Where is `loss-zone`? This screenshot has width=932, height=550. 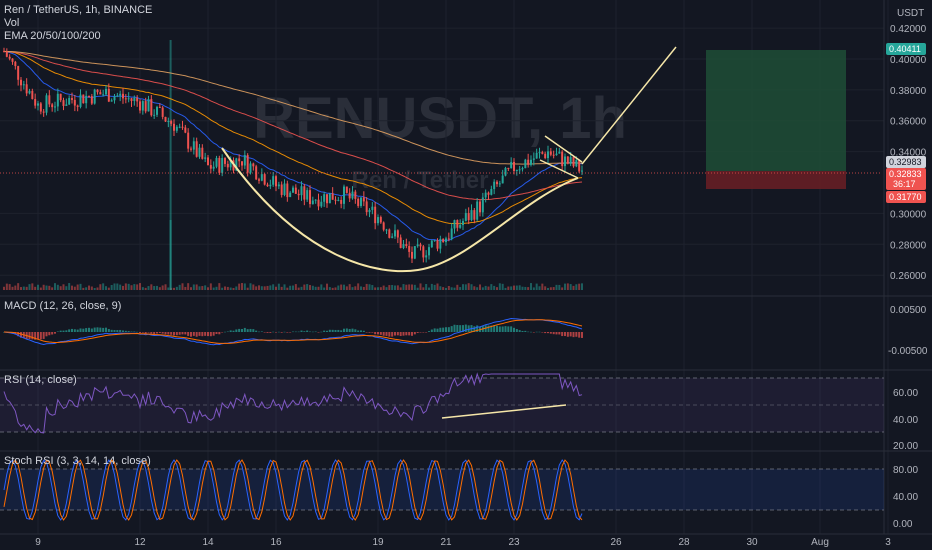 loss-zone is located at coordinates (776, 180).